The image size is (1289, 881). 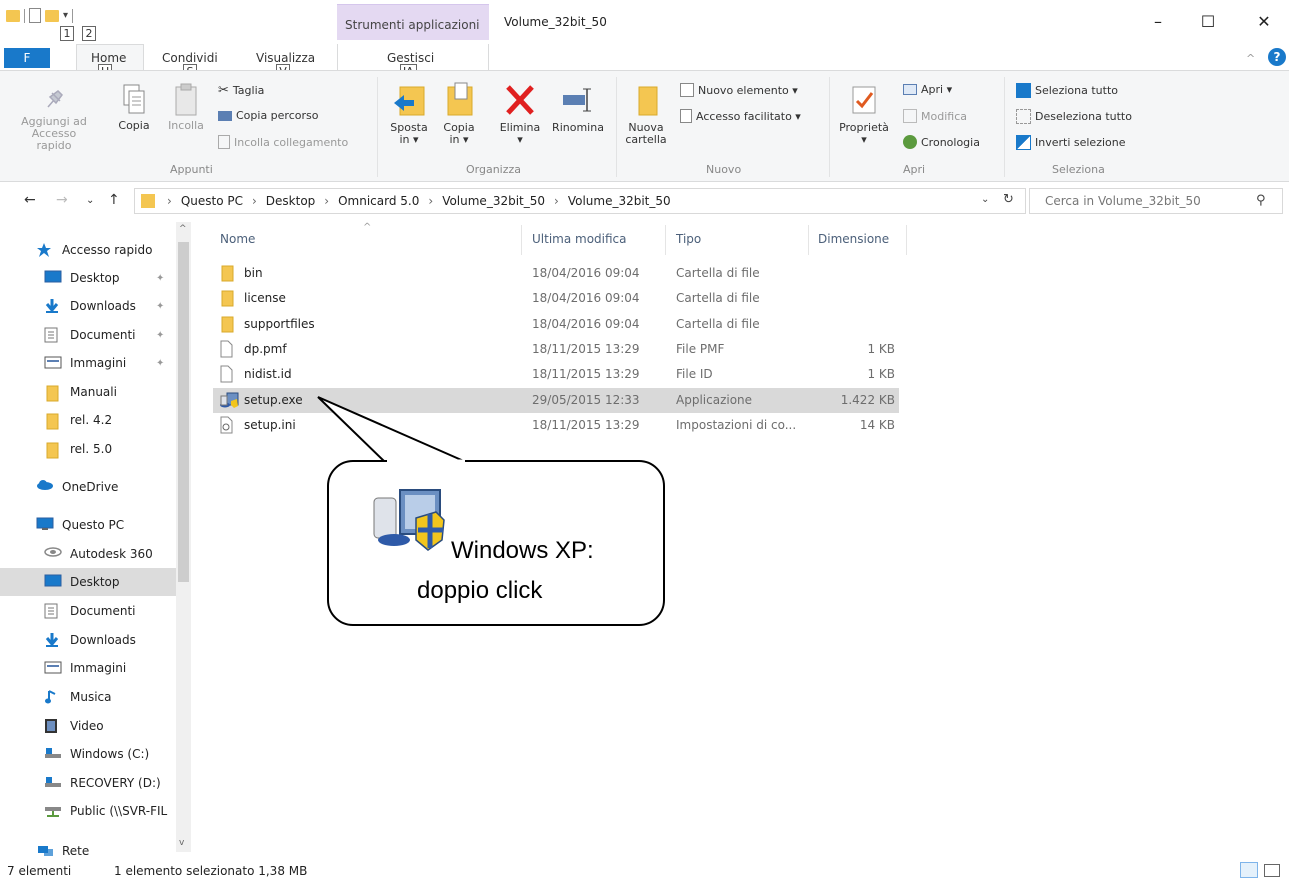 What do you see at coordinates (522, 550) in the screenshot?
I see `callout-title: Windows XP:` at bounding box center [522, 550].